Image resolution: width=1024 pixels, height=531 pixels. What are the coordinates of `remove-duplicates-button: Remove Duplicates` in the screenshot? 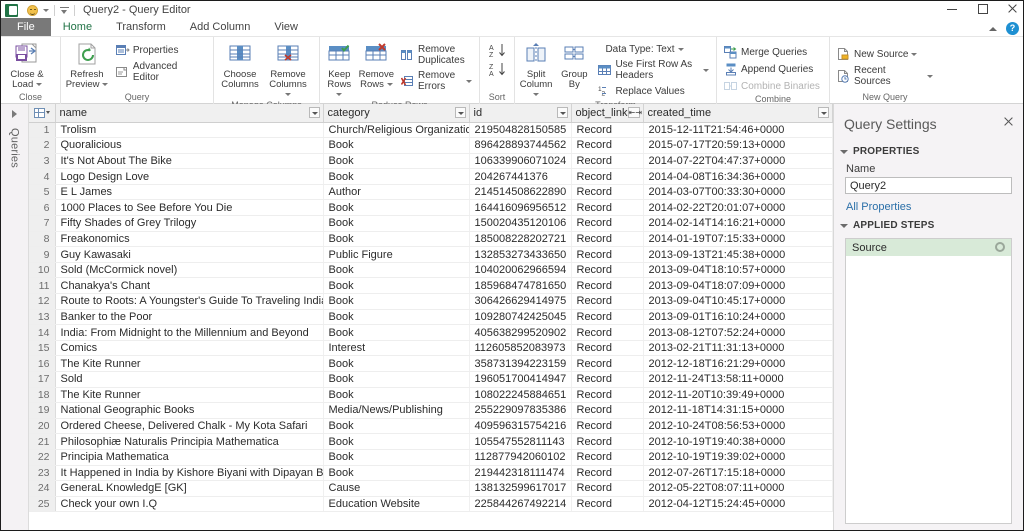 It's located at (436, 55).